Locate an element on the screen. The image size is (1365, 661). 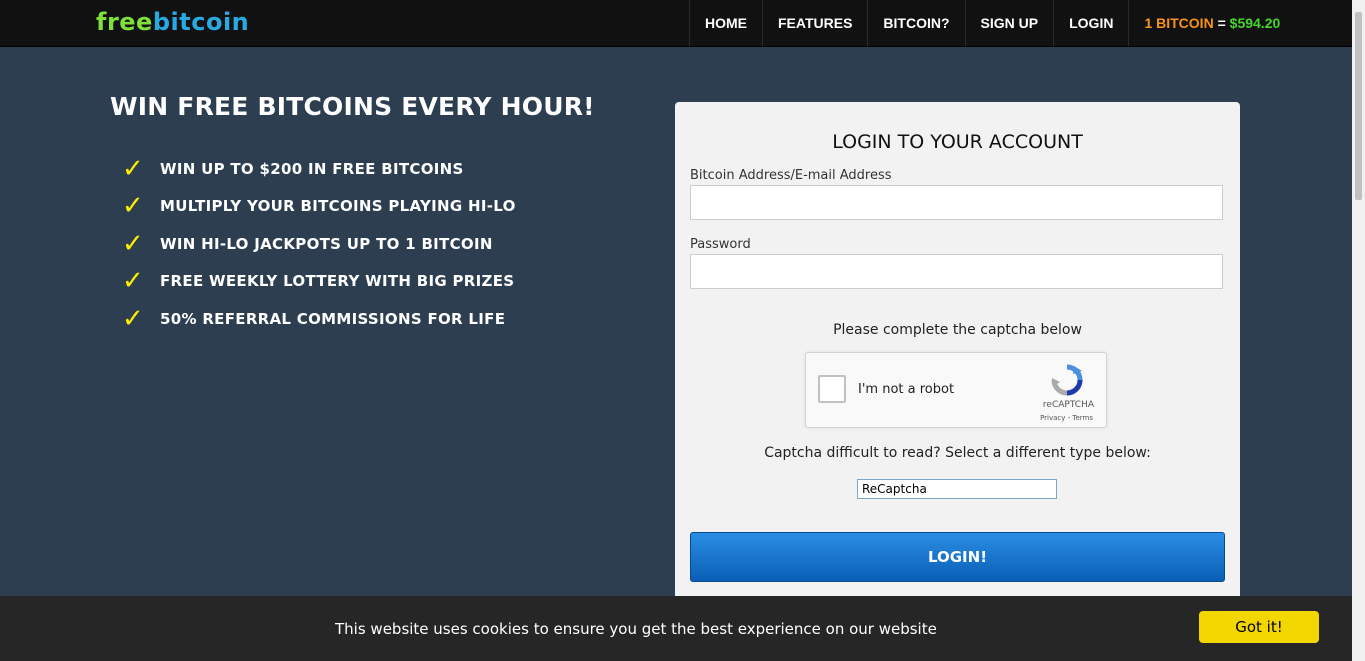
recaptcha-privacy-terms: Privacy - Terms is located at coordinates (1066, 418).